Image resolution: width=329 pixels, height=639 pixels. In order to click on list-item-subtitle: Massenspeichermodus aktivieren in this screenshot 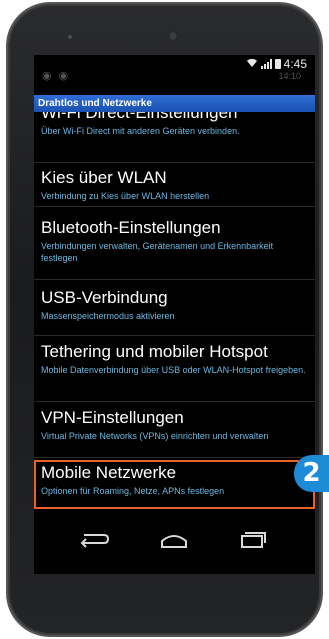, I will do `click(108, 316)`.